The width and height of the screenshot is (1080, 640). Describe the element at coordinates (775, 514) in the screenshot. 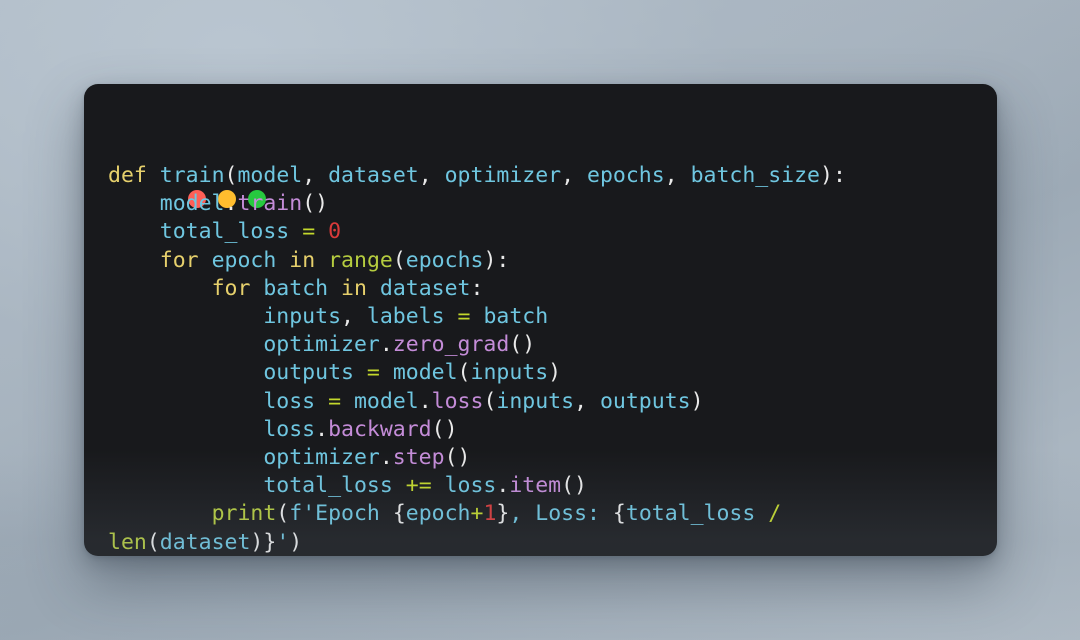

I see `code-token: /` at that location.